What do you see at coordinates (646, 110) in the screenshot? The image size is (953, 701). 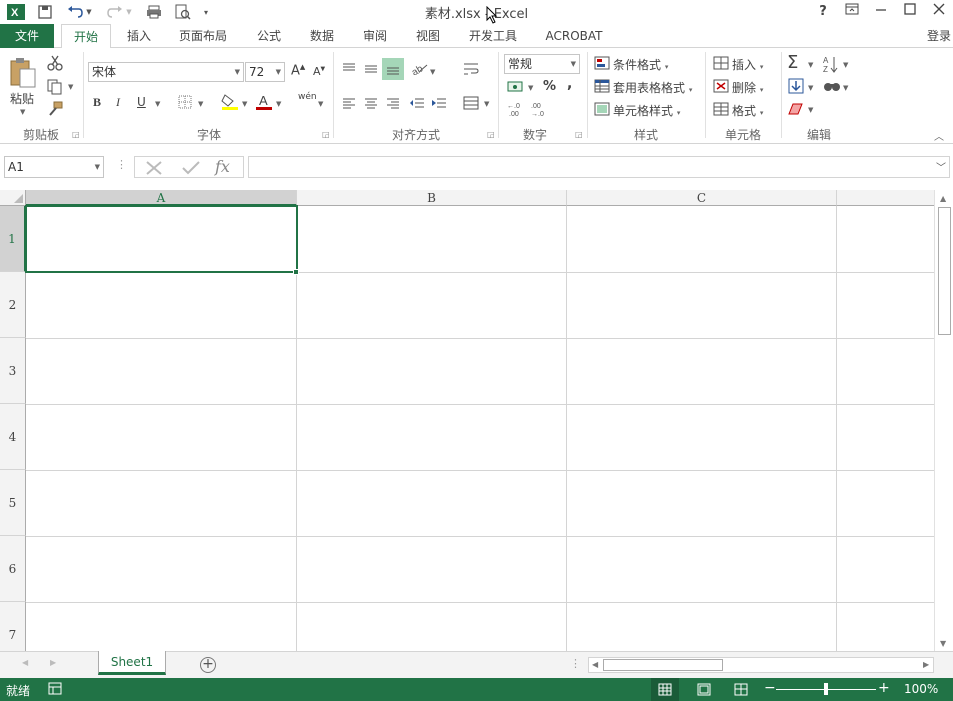 I see `cell-styles-button: 单元格样式 ▾` at bounding box center [646, 110].